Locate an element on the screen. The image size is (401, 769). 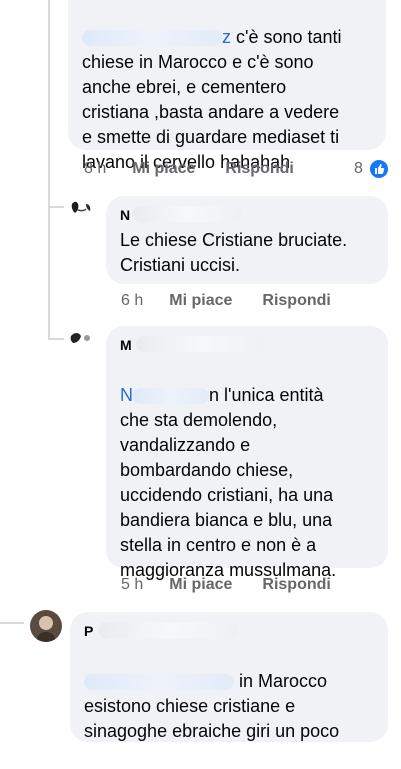
reaction-count: 8 is located at coordinates (358, 169).